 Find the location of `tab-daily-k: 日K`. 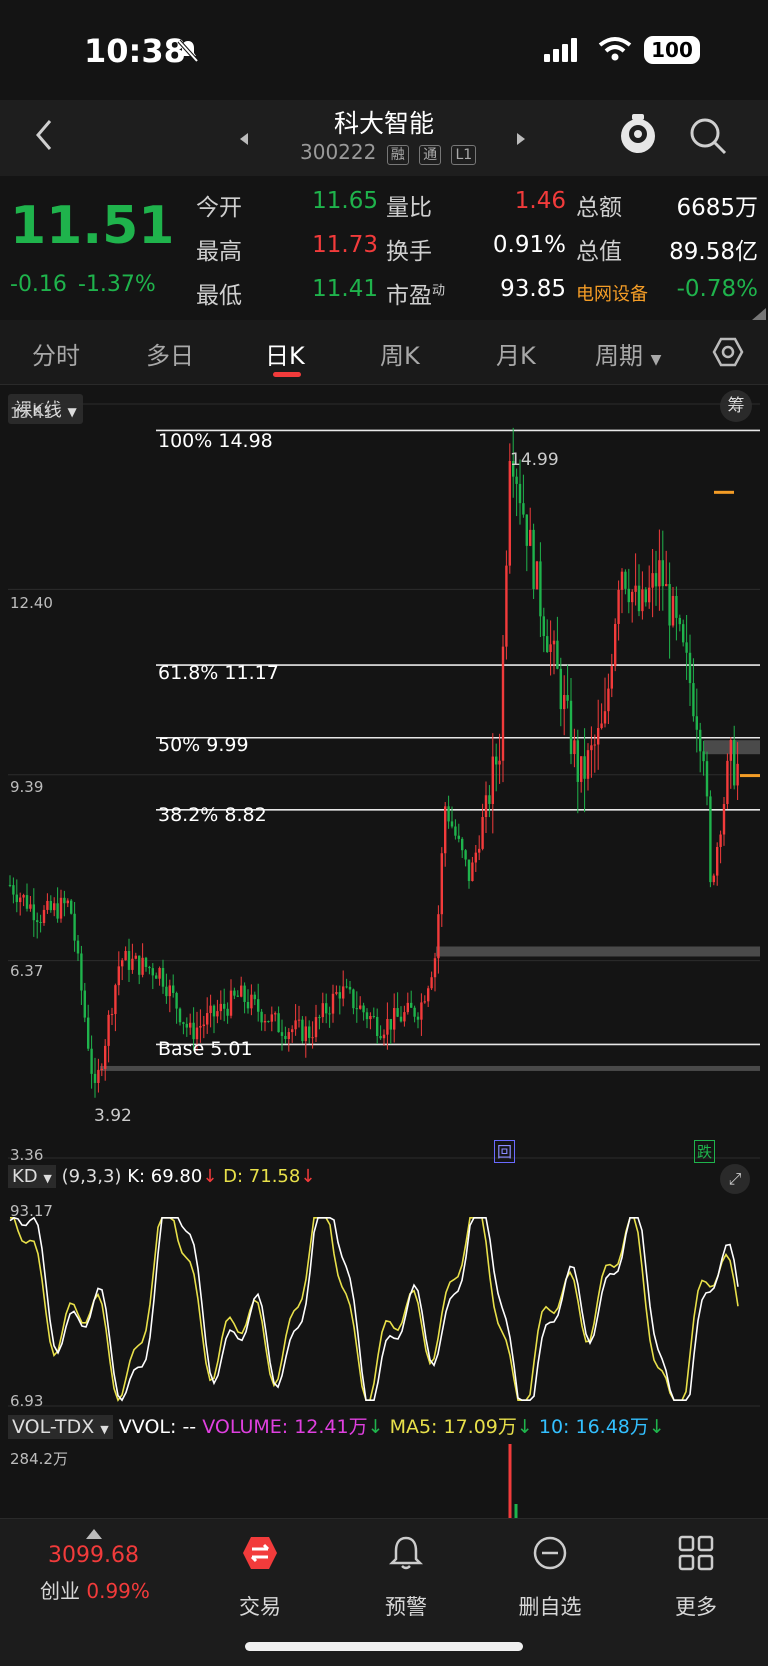

tab-daily-k: 日K is located at coordinates (285, 353).